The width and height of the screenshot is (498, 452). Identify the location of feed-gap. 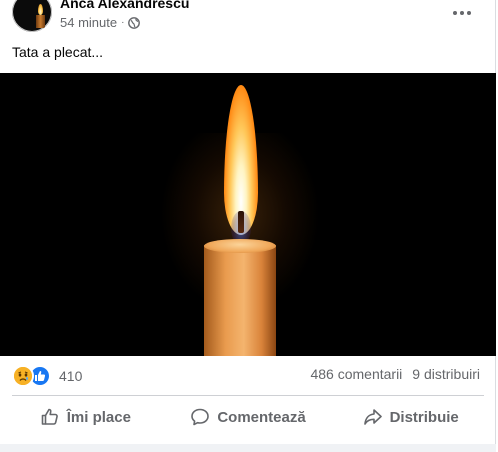
(248, 448).